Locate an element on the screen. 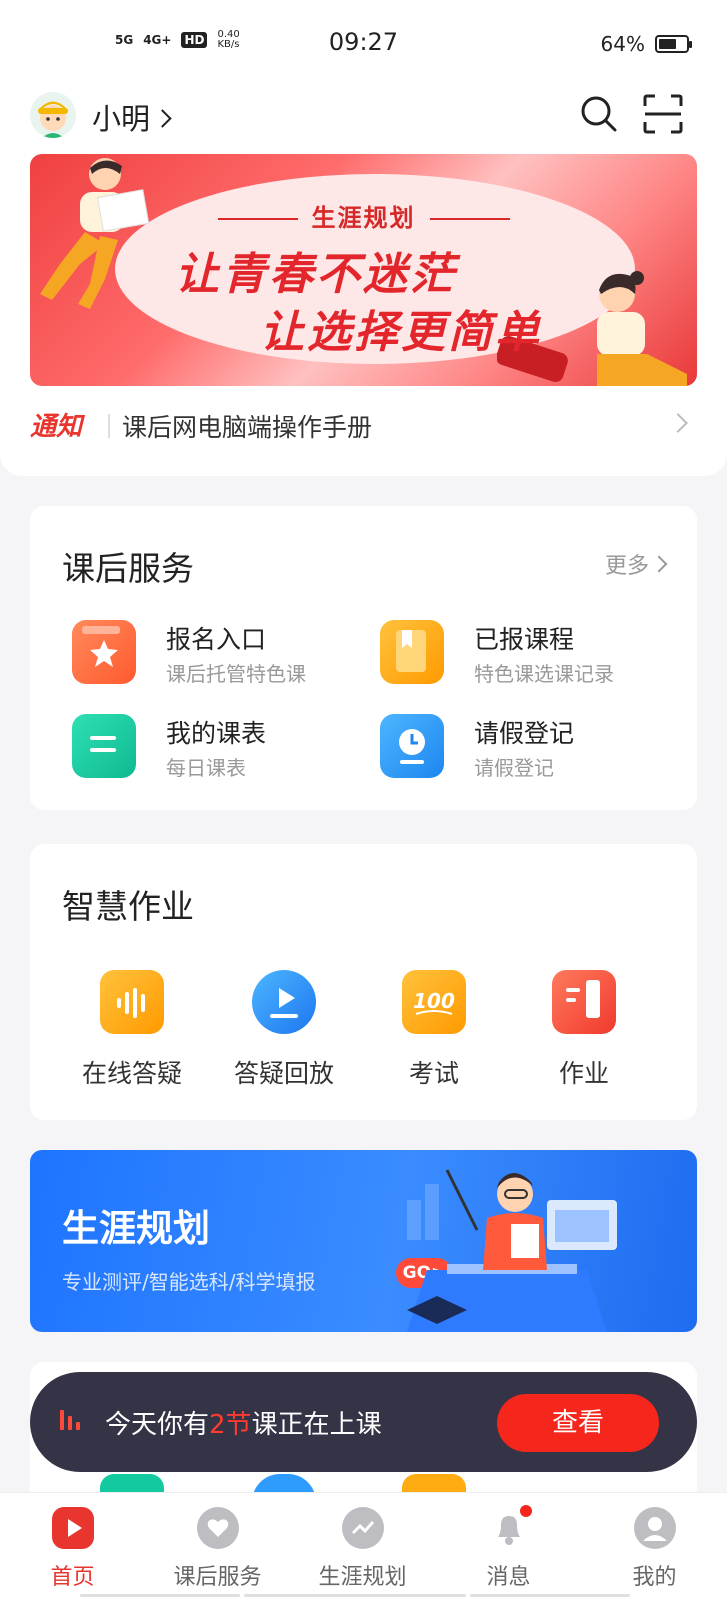 The image size is (727, 1601). notice-divider is located at coordinates (109, 426).